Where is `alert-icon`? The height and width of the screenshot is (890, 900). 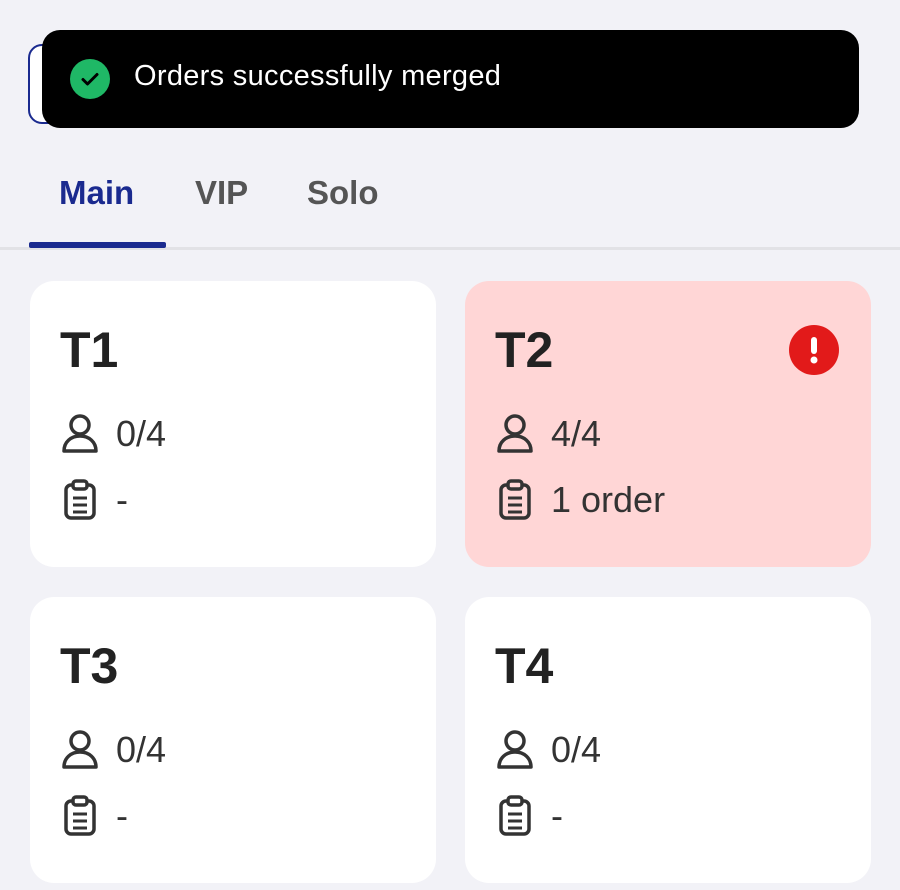
alert-icon is located at coordinates (814, 350).